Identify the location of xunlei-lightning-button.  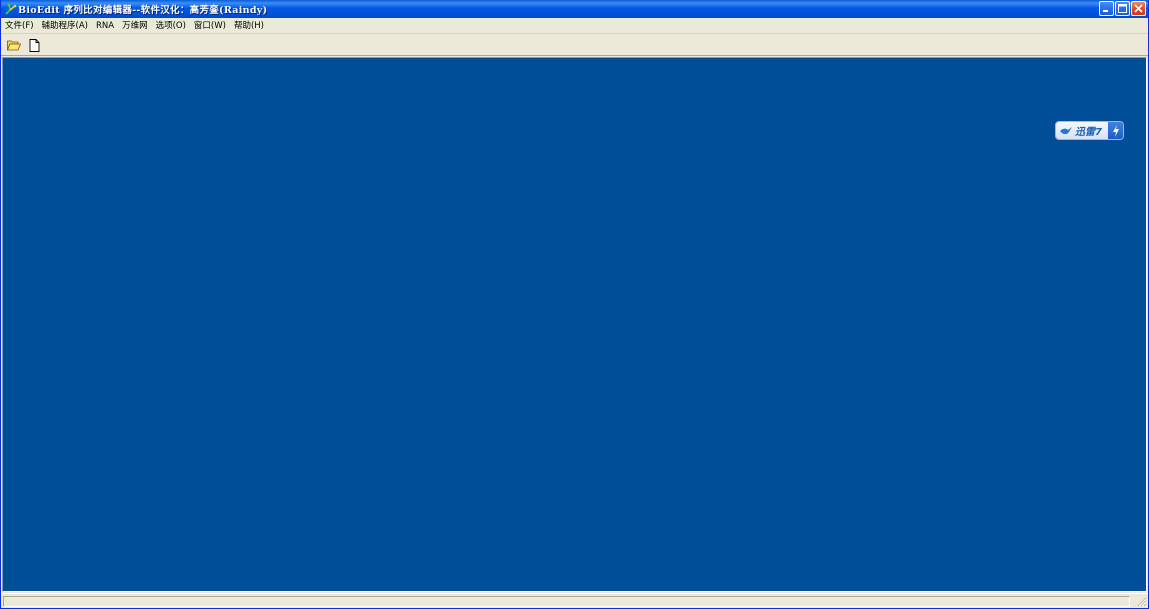
(1115, 130).